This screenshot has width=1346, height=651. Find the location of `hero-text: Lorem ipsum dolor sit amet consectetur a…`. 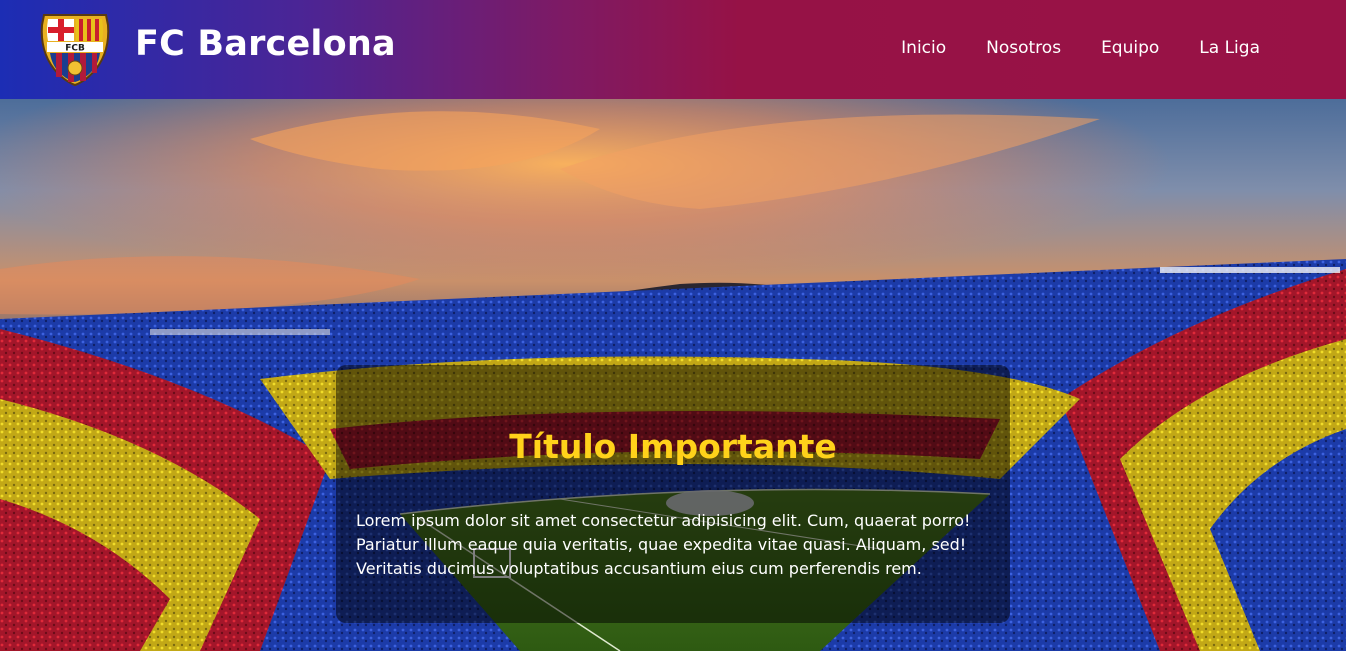

hero-text: Lorem ipsum dolor sit amet consectetur a… is located at coordinates (663, 544).